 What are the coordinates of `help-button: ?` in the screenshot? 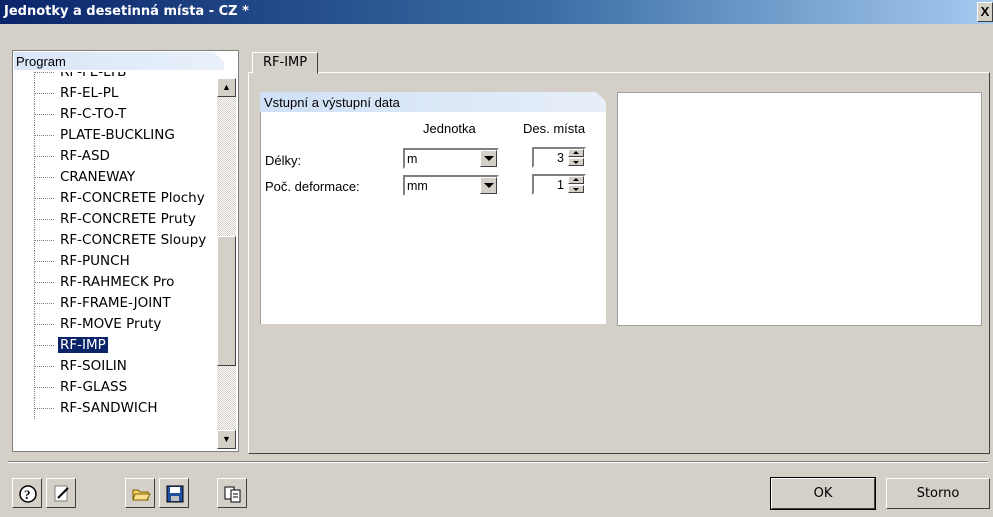 It's located at (27, 493).